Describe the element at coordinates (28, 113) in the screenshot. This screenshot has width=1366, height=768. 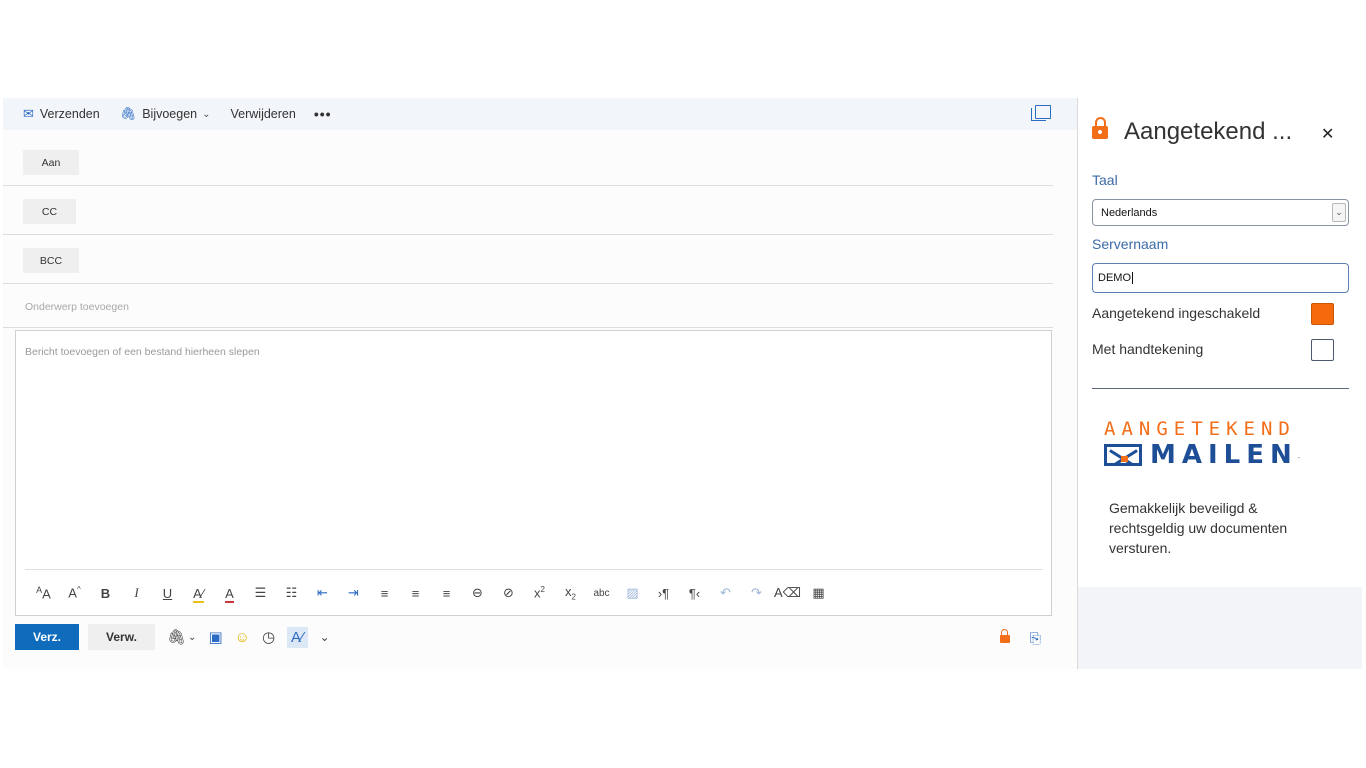
I see `send-mail-icon: ✉` at that location.